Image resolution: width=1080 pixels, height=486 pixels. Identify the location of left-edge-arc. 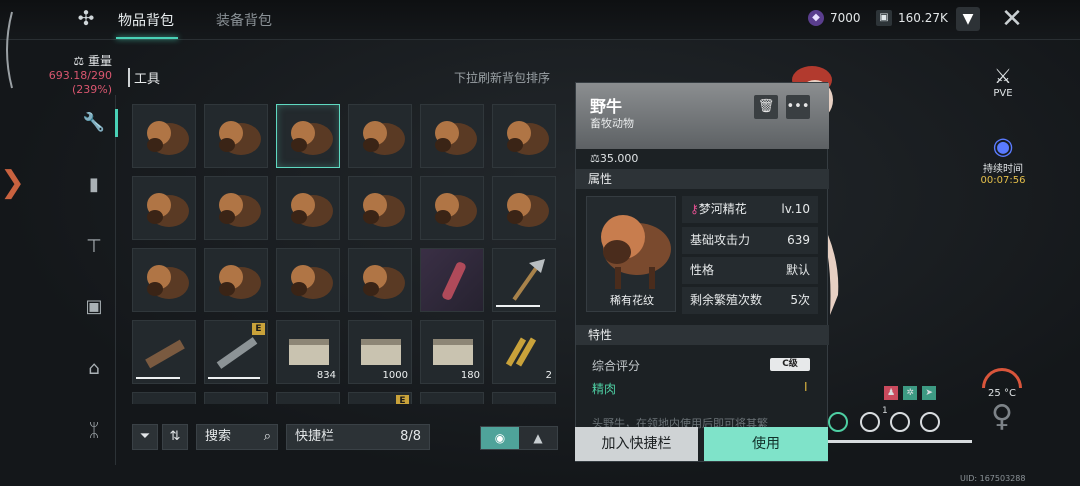
(9, 50).